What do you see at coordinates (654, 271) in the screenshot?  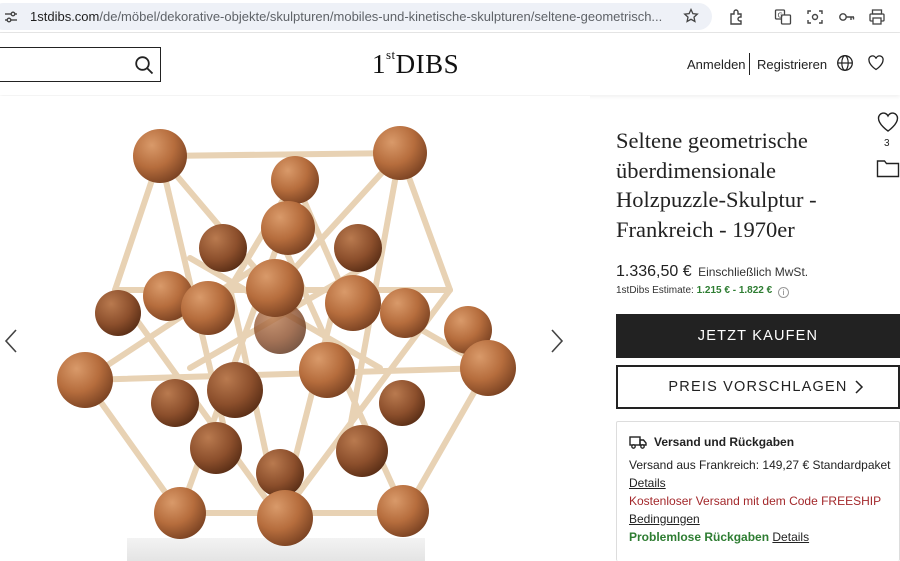 I see `price-value: 1.336,50 €` at bounding box center [654, 271].